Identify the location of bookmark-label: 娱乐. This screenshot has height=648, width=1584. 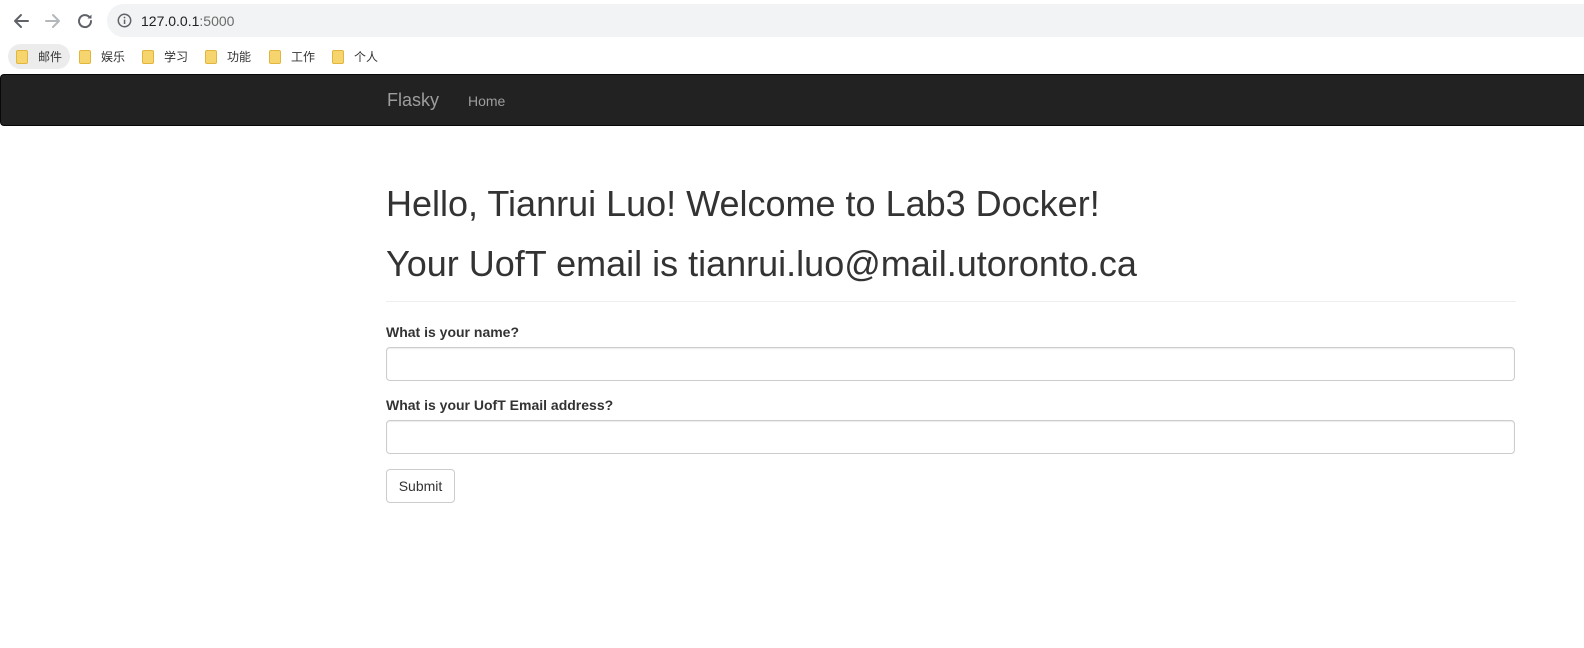
(113, 57).